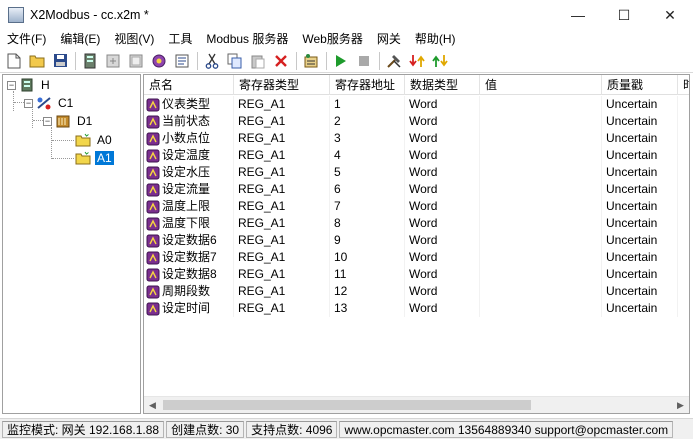 The height and width of the screenshot is (439, 693). I want to click on column-header-quality: 质量戳, so click(640, 85).